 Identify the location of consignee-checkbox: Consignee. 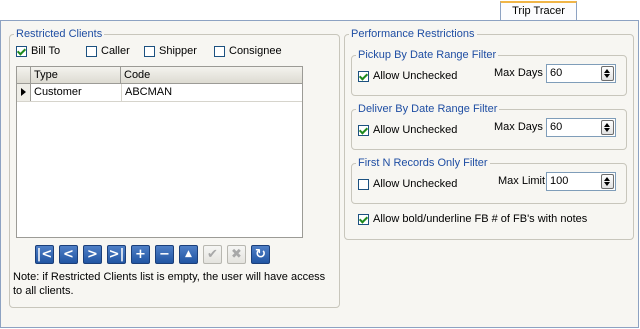
(248, 51).